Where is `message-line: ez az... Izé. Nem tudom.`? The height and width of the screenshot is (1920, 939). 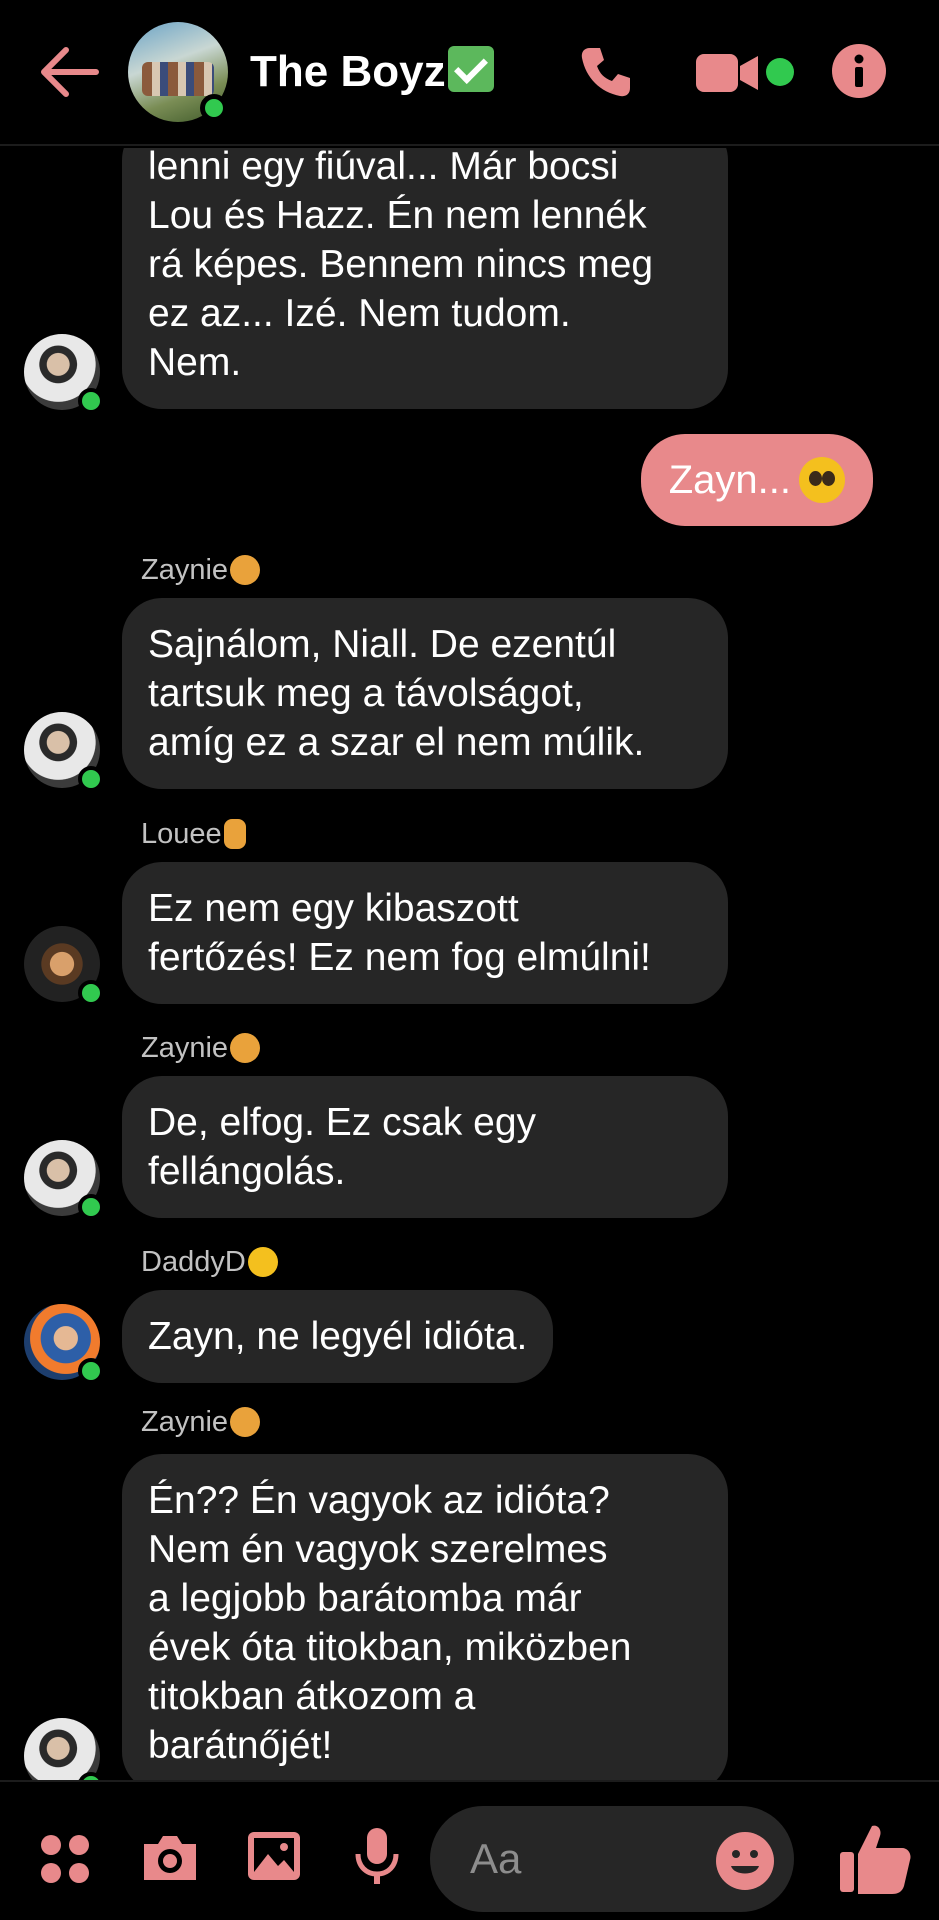 message-line: ez az... Izé. Nem tudom. is located at coordinates (359, 313).